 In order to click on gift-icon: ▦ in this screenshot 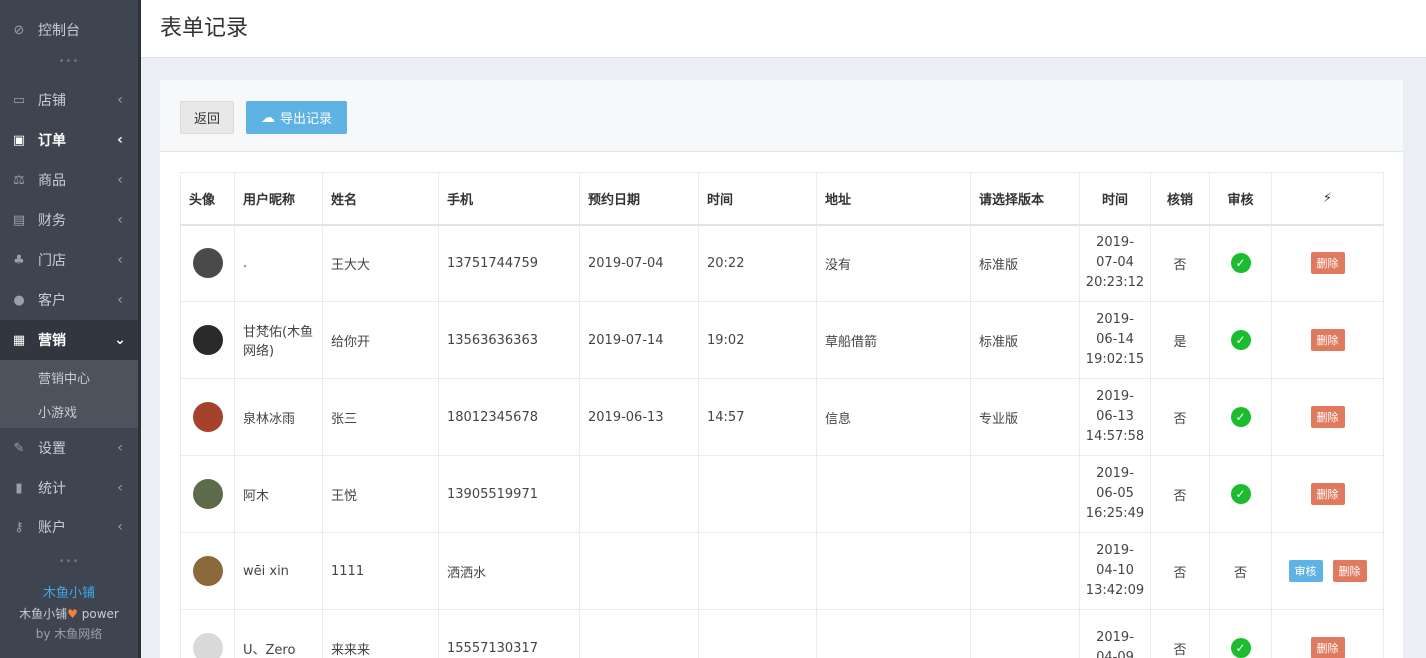, I will do `click(19, 340)`.